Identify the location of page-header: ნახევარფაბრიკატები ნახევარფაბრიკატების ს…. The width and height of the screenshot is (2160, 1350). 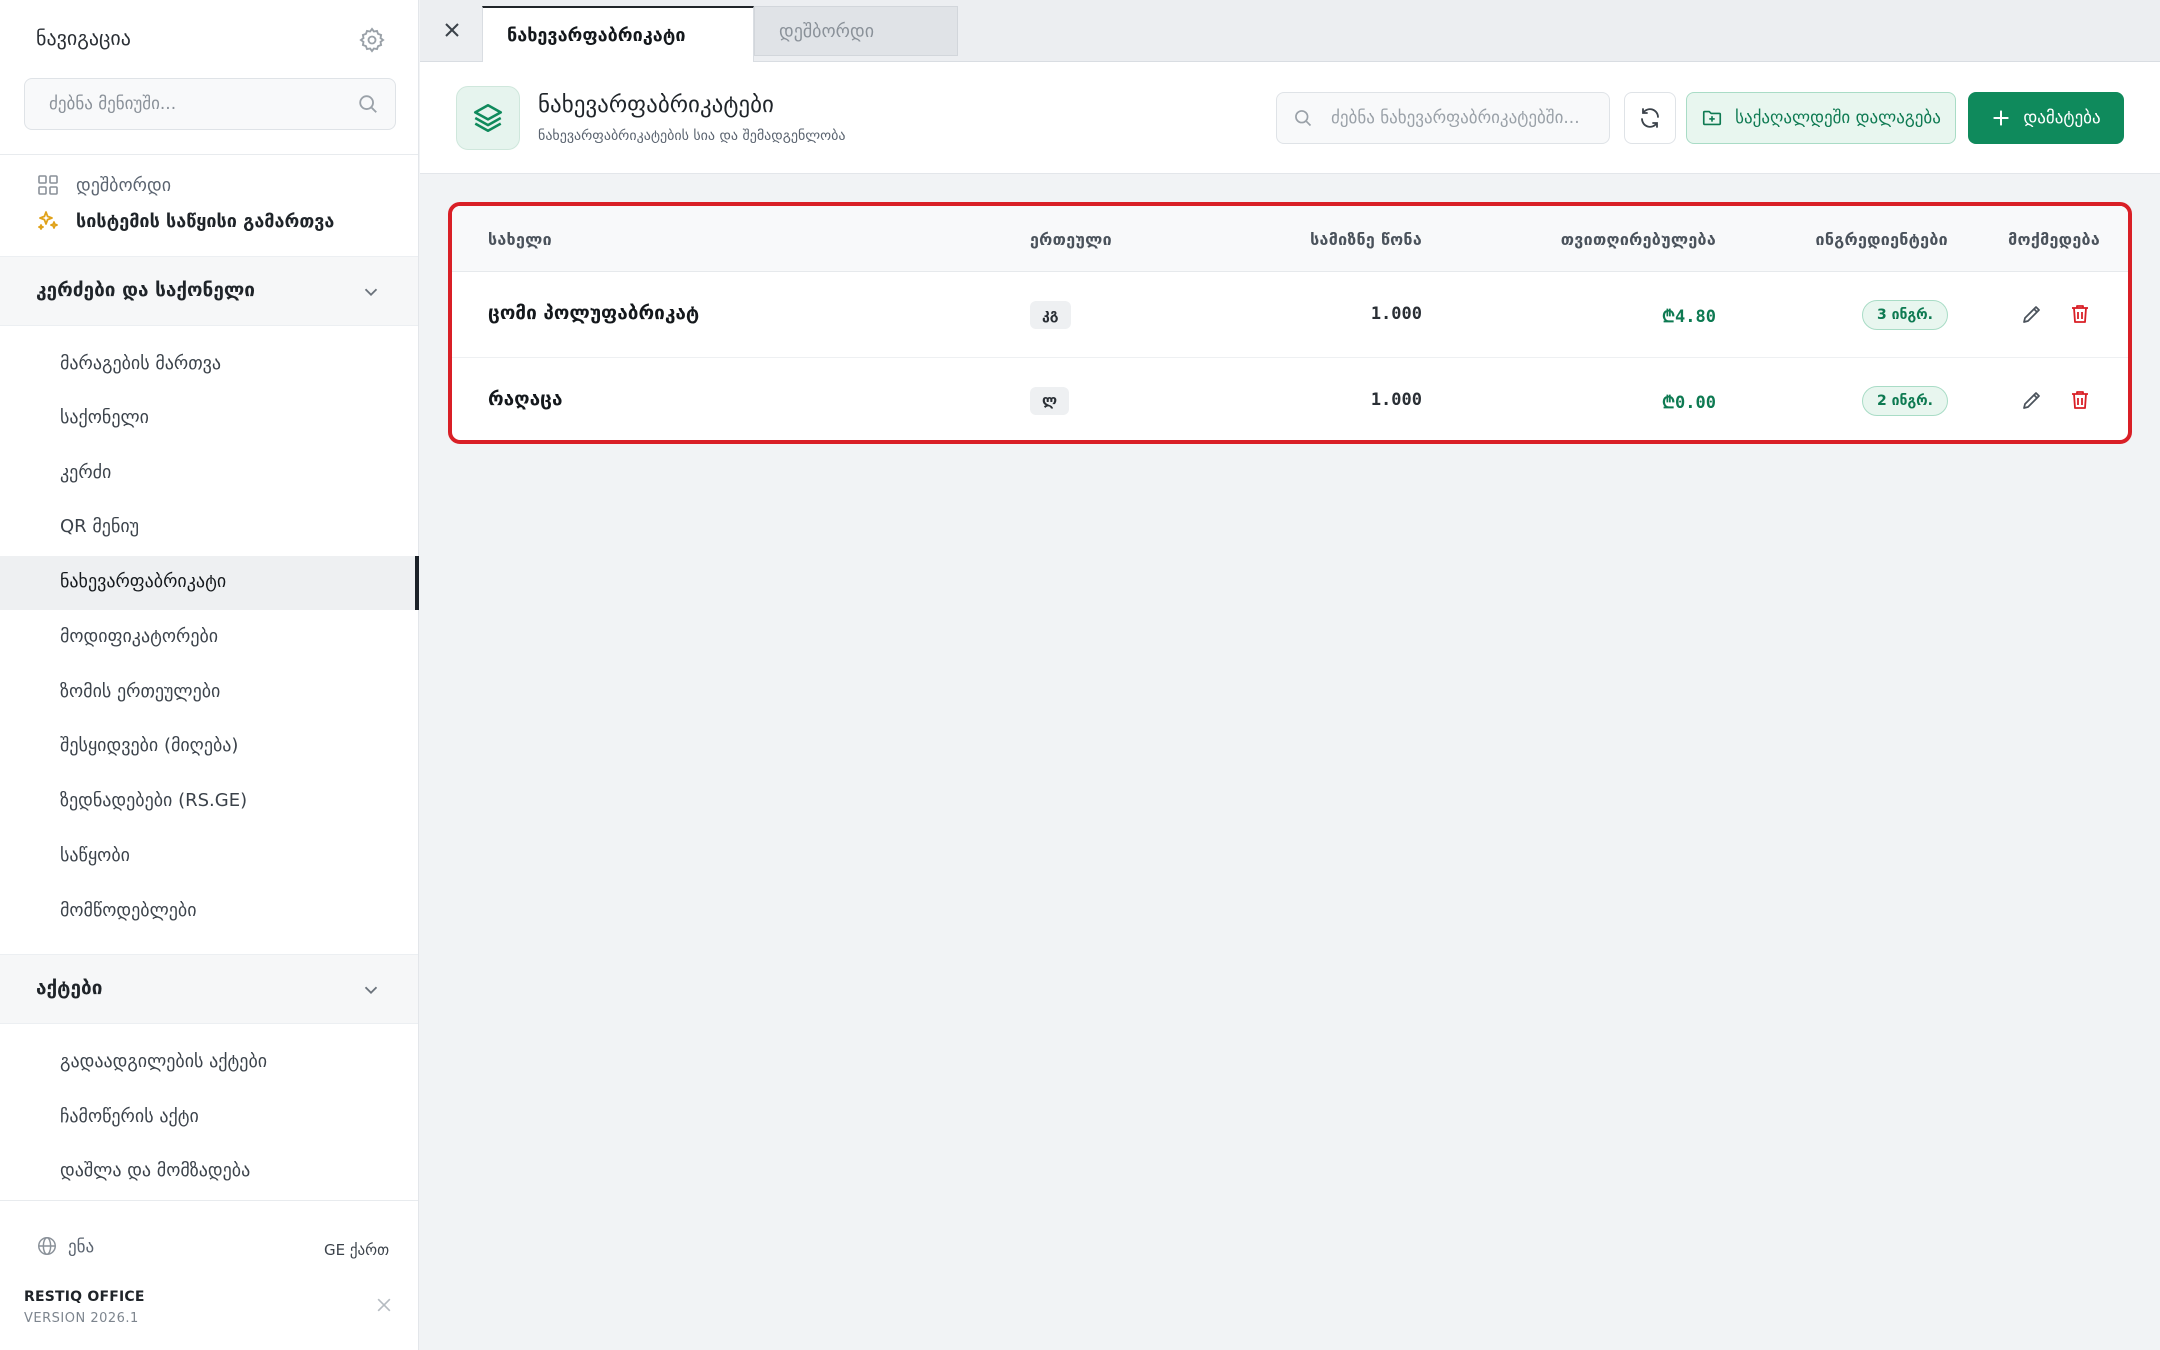
(1290, 118).